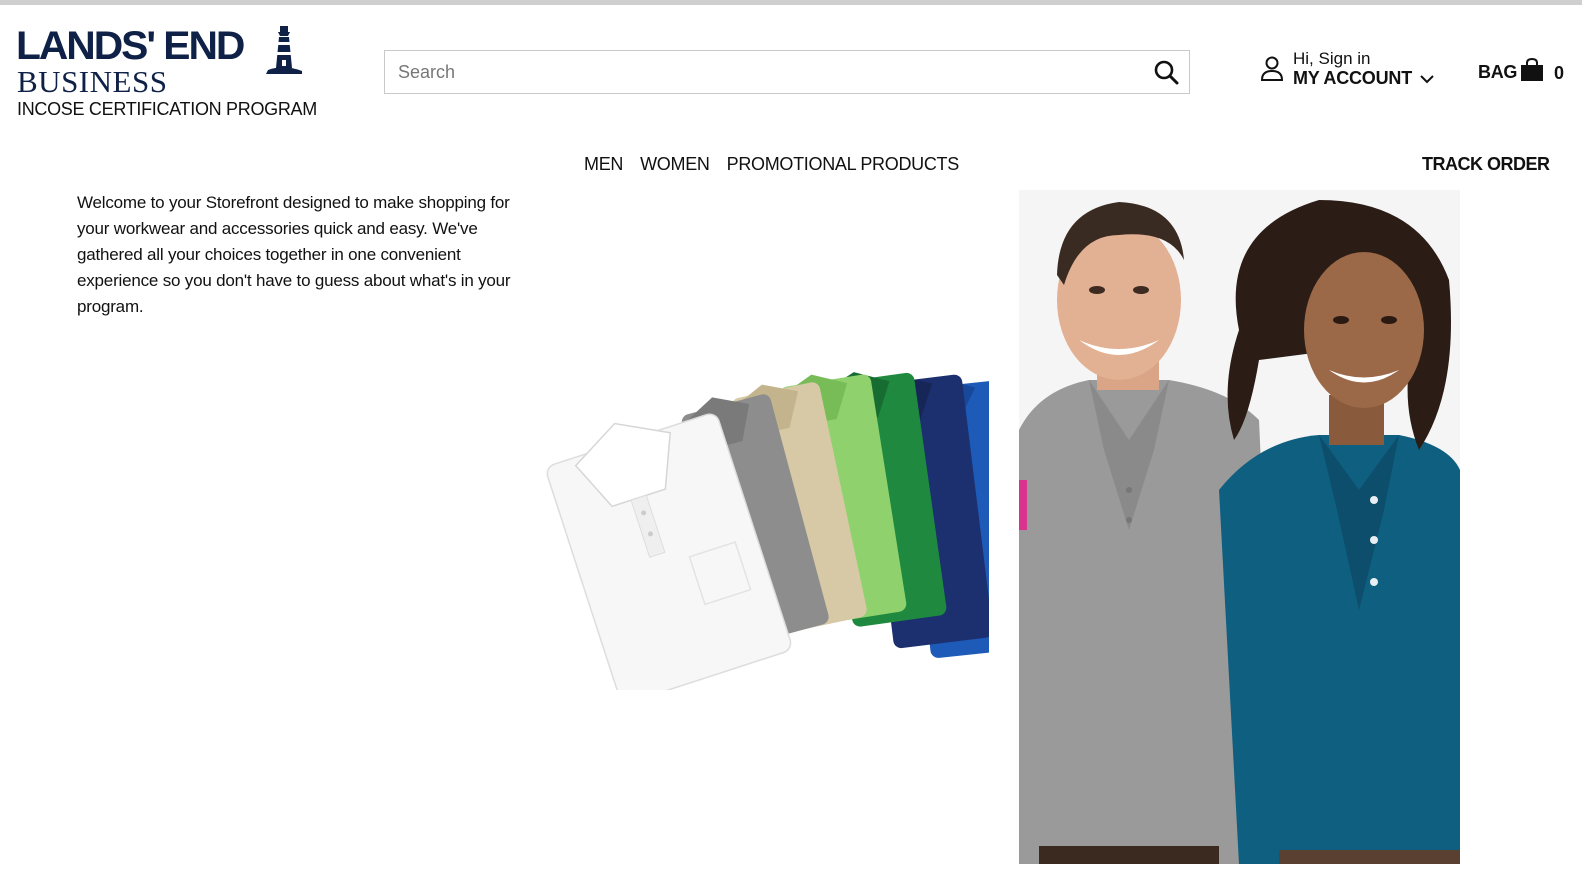 This screenshot has height=883, width=1582. Describe the element at coordinates (284, 50) in the screenshot. I see `lighthouse-icon` at that location.